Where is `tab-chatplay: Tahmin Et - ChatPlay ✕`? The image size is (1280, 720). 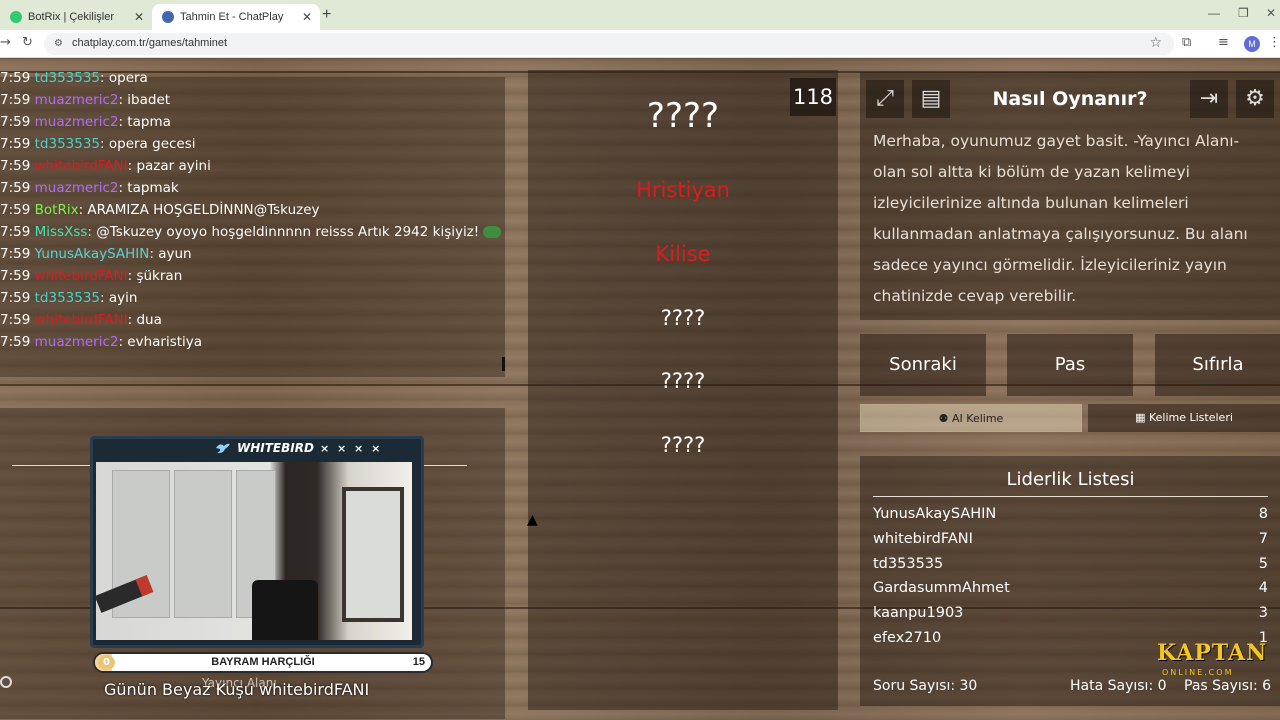 tab-chatplay: Tahmin Et - ChatPlay ✕ is located at coordinates (236, 17).